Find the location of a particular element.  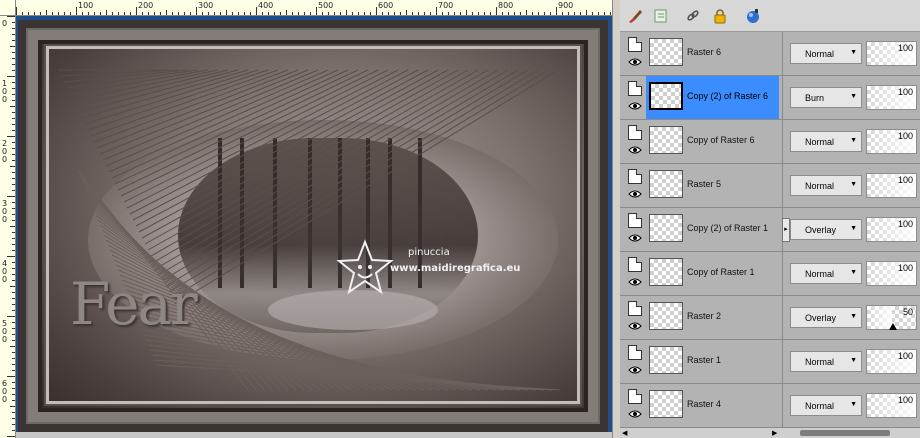

layer-row: Raster 4 Normal ▼ 100 is located at coordinates (770, 406).